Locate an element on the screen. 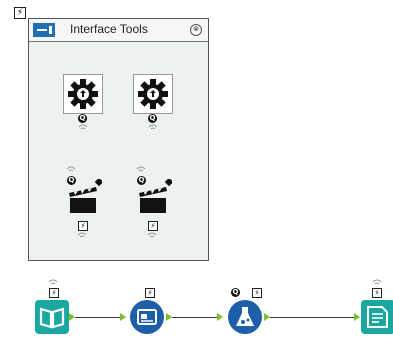  book-icon is located at coordinates (52, 318).